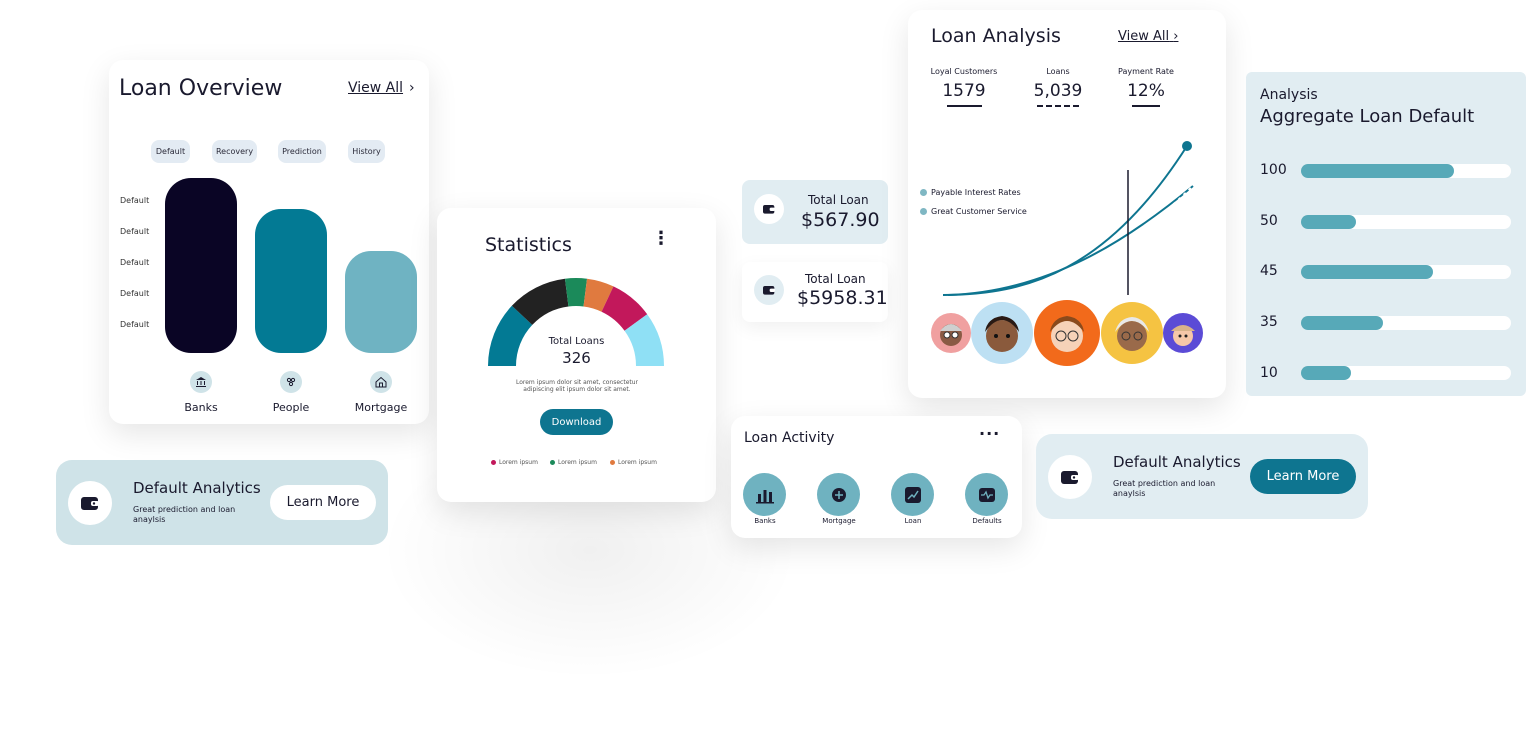 The image size is (1527, 745). What do you see at coordinates (1269, 373) in the screenshot?
I see `aggregate-row-label: 10` at bounding box center [1269, 373].